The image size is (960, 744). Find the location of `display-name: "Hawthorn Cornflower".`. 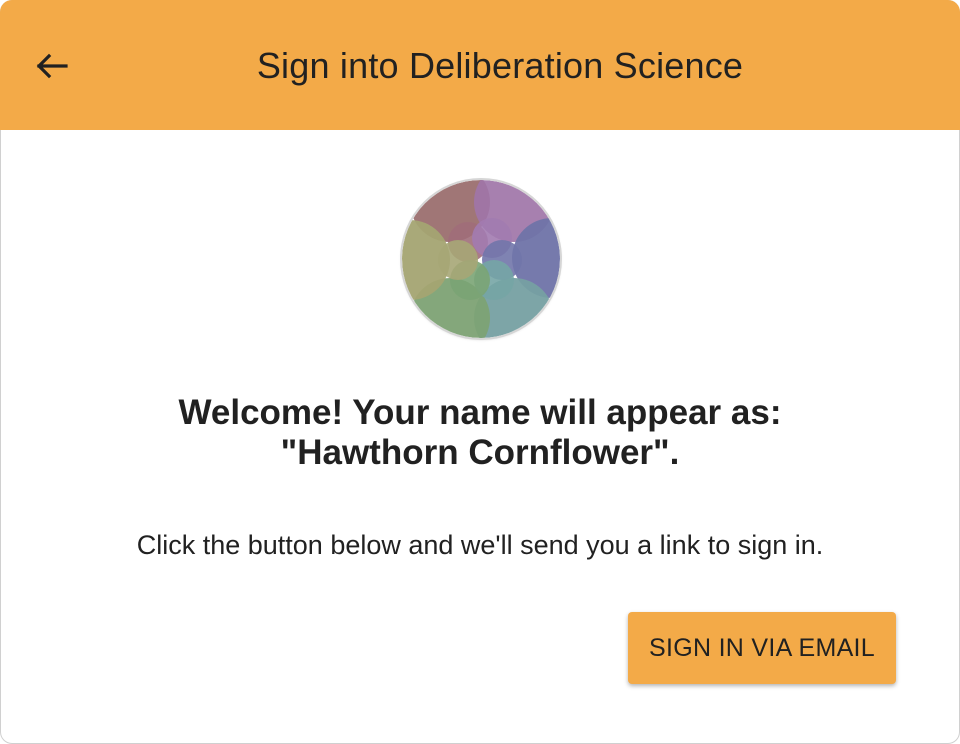

display-name: "Hawthorn Cornflower". is located at coordinates (480, 452).